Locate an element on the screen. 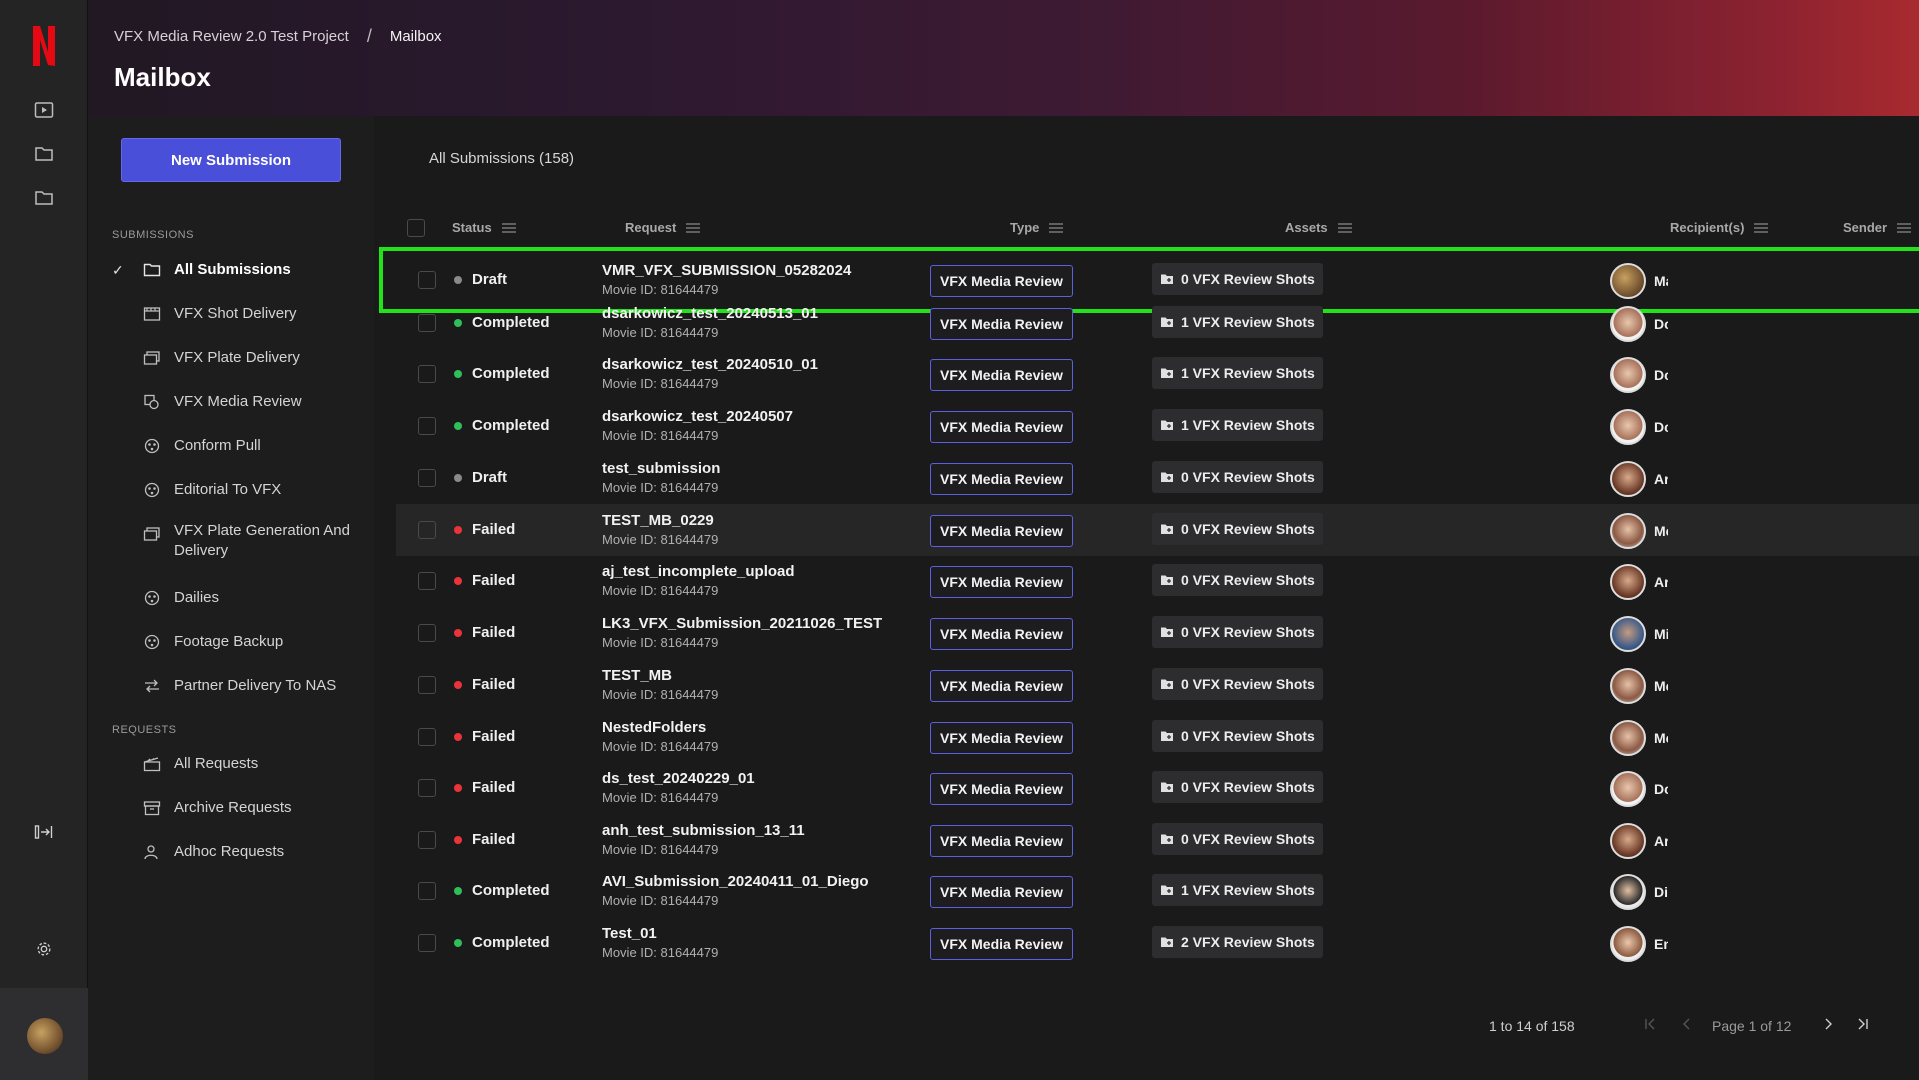 The image size is (1919, 1080). request-cell: Test_01 Movie ID: 81644479 is located at coordinates (660, 942).